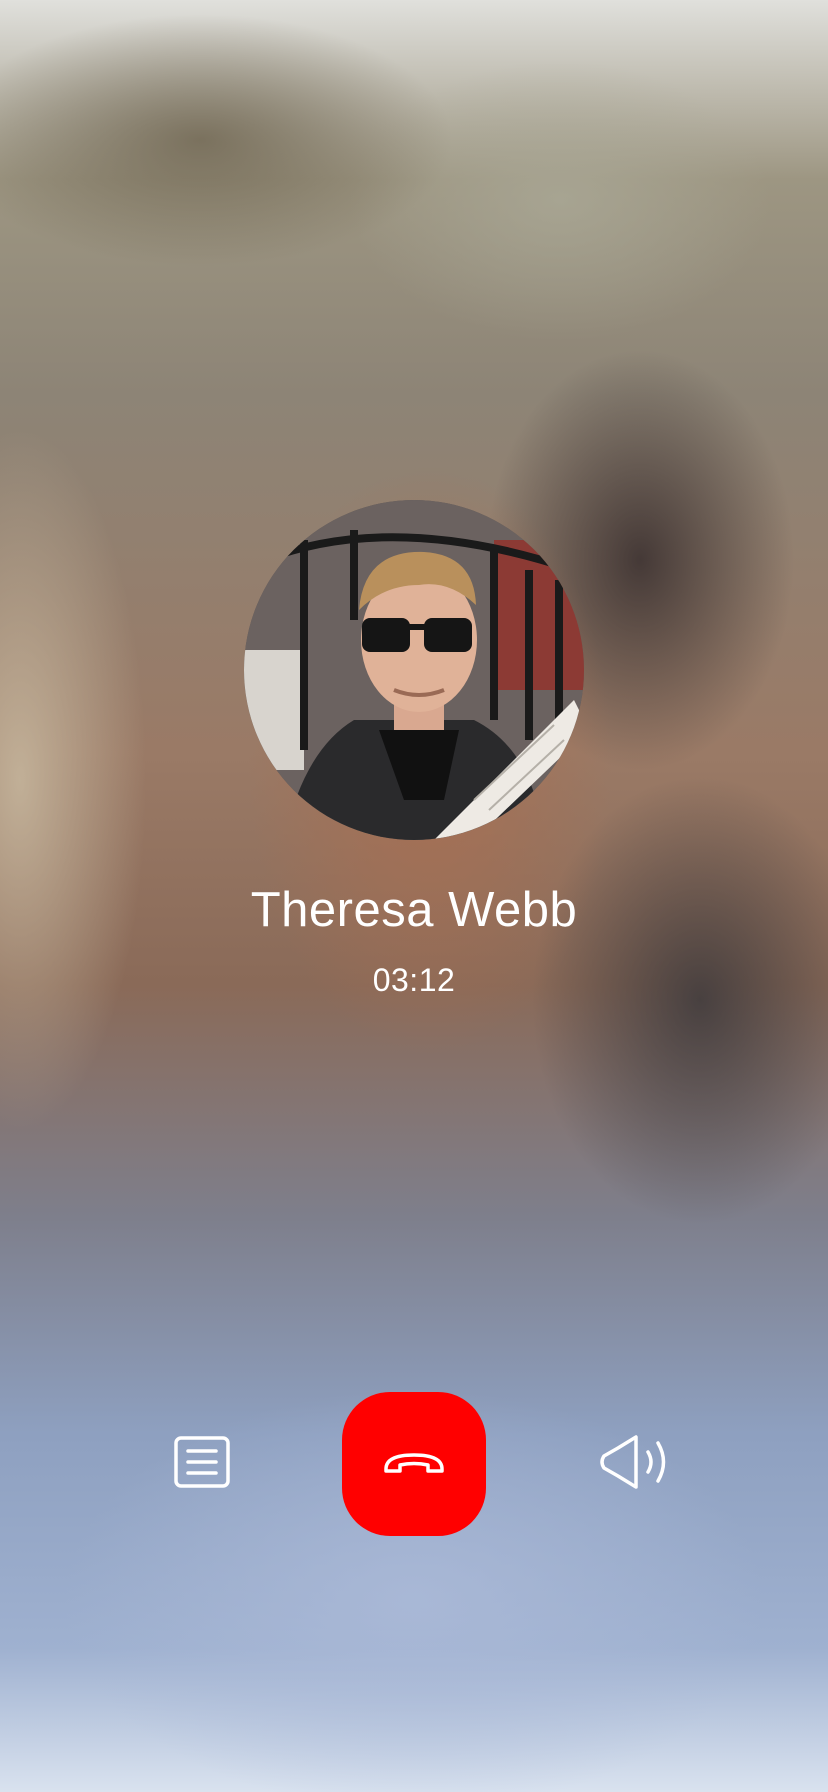 The width and height of the screenshot is (828, 1792). I want to click on speaker-button, so click(636, 1464).